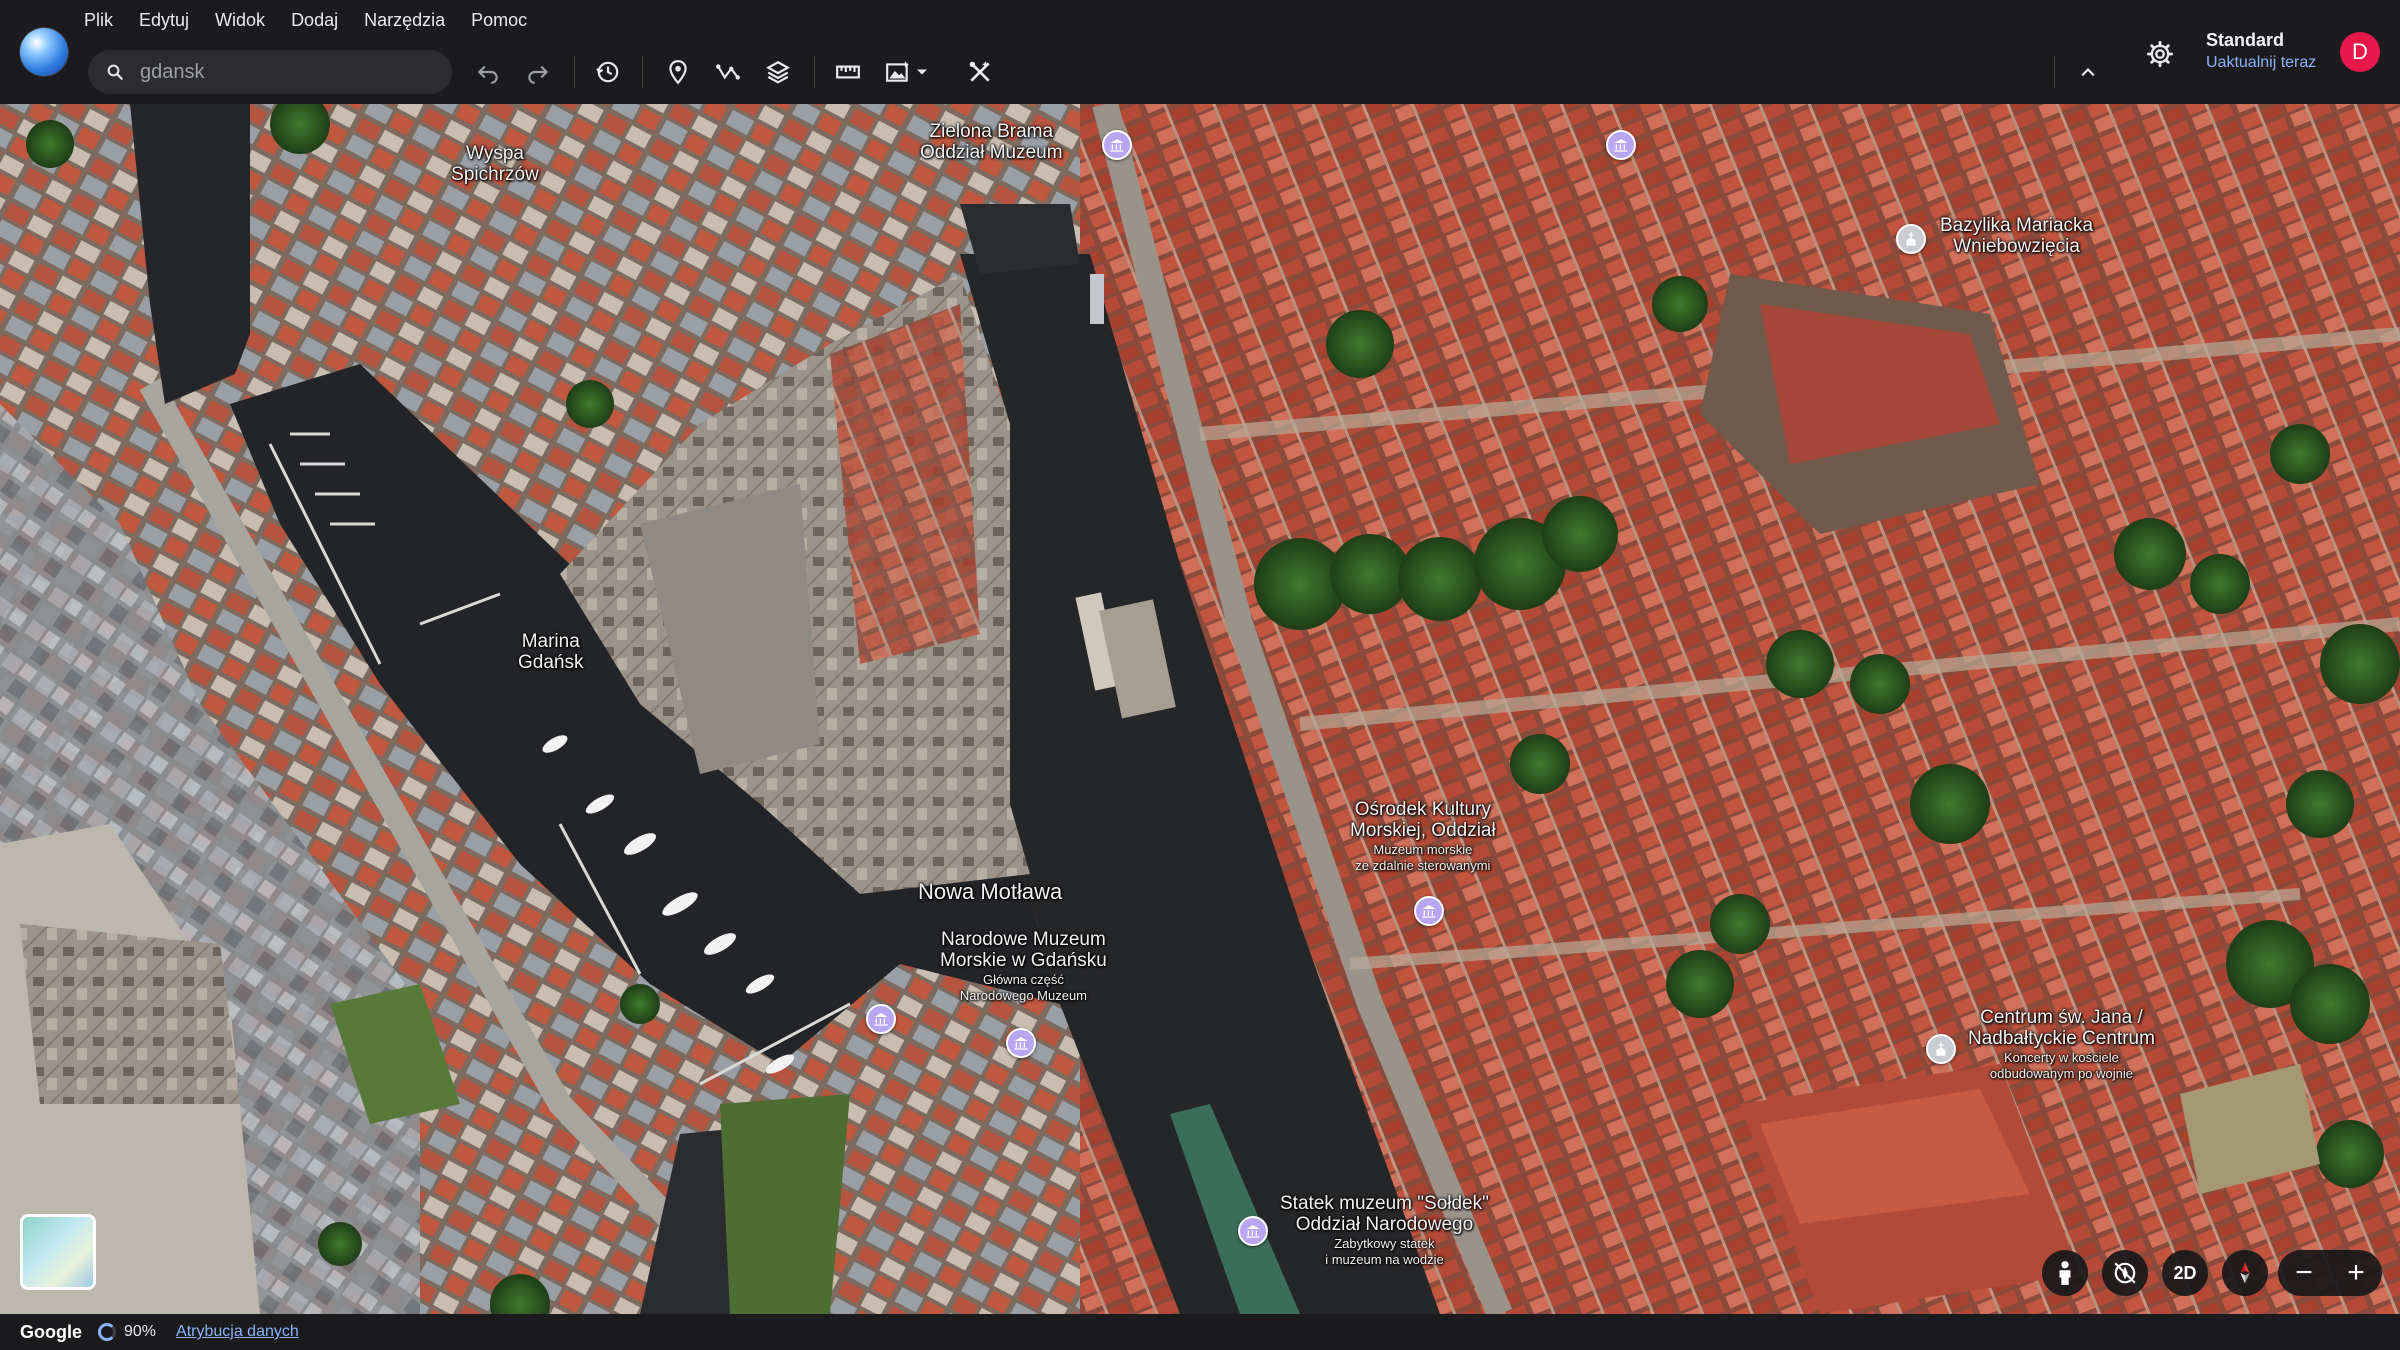  I want to click on menu-tools: Narzędzia, so click(411, 20).